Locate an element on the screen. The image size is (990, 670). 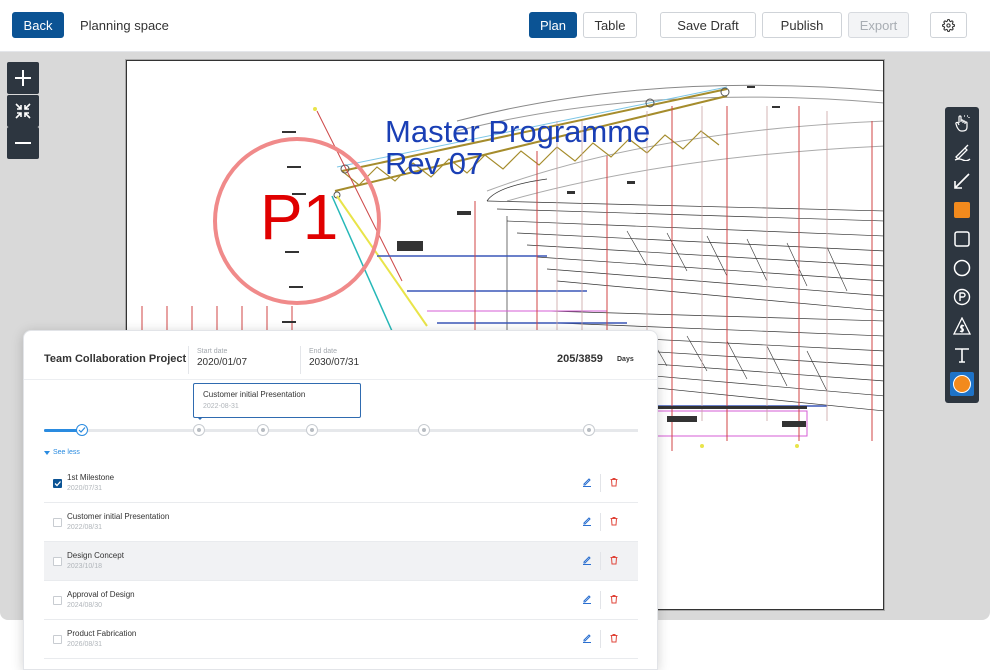
cost-marker-icon is located at coordinates (962, 326).